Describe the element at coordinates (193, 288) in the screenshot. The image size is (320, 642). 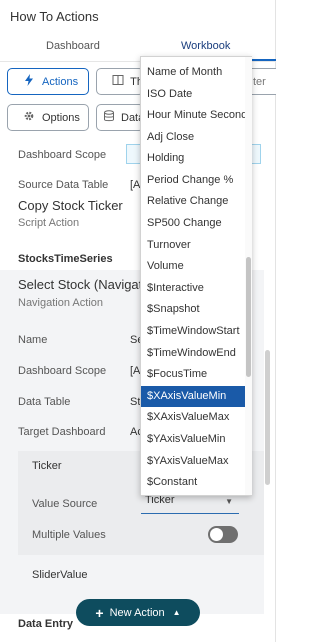
I see `dropdown-item: $Interactive` at that location.